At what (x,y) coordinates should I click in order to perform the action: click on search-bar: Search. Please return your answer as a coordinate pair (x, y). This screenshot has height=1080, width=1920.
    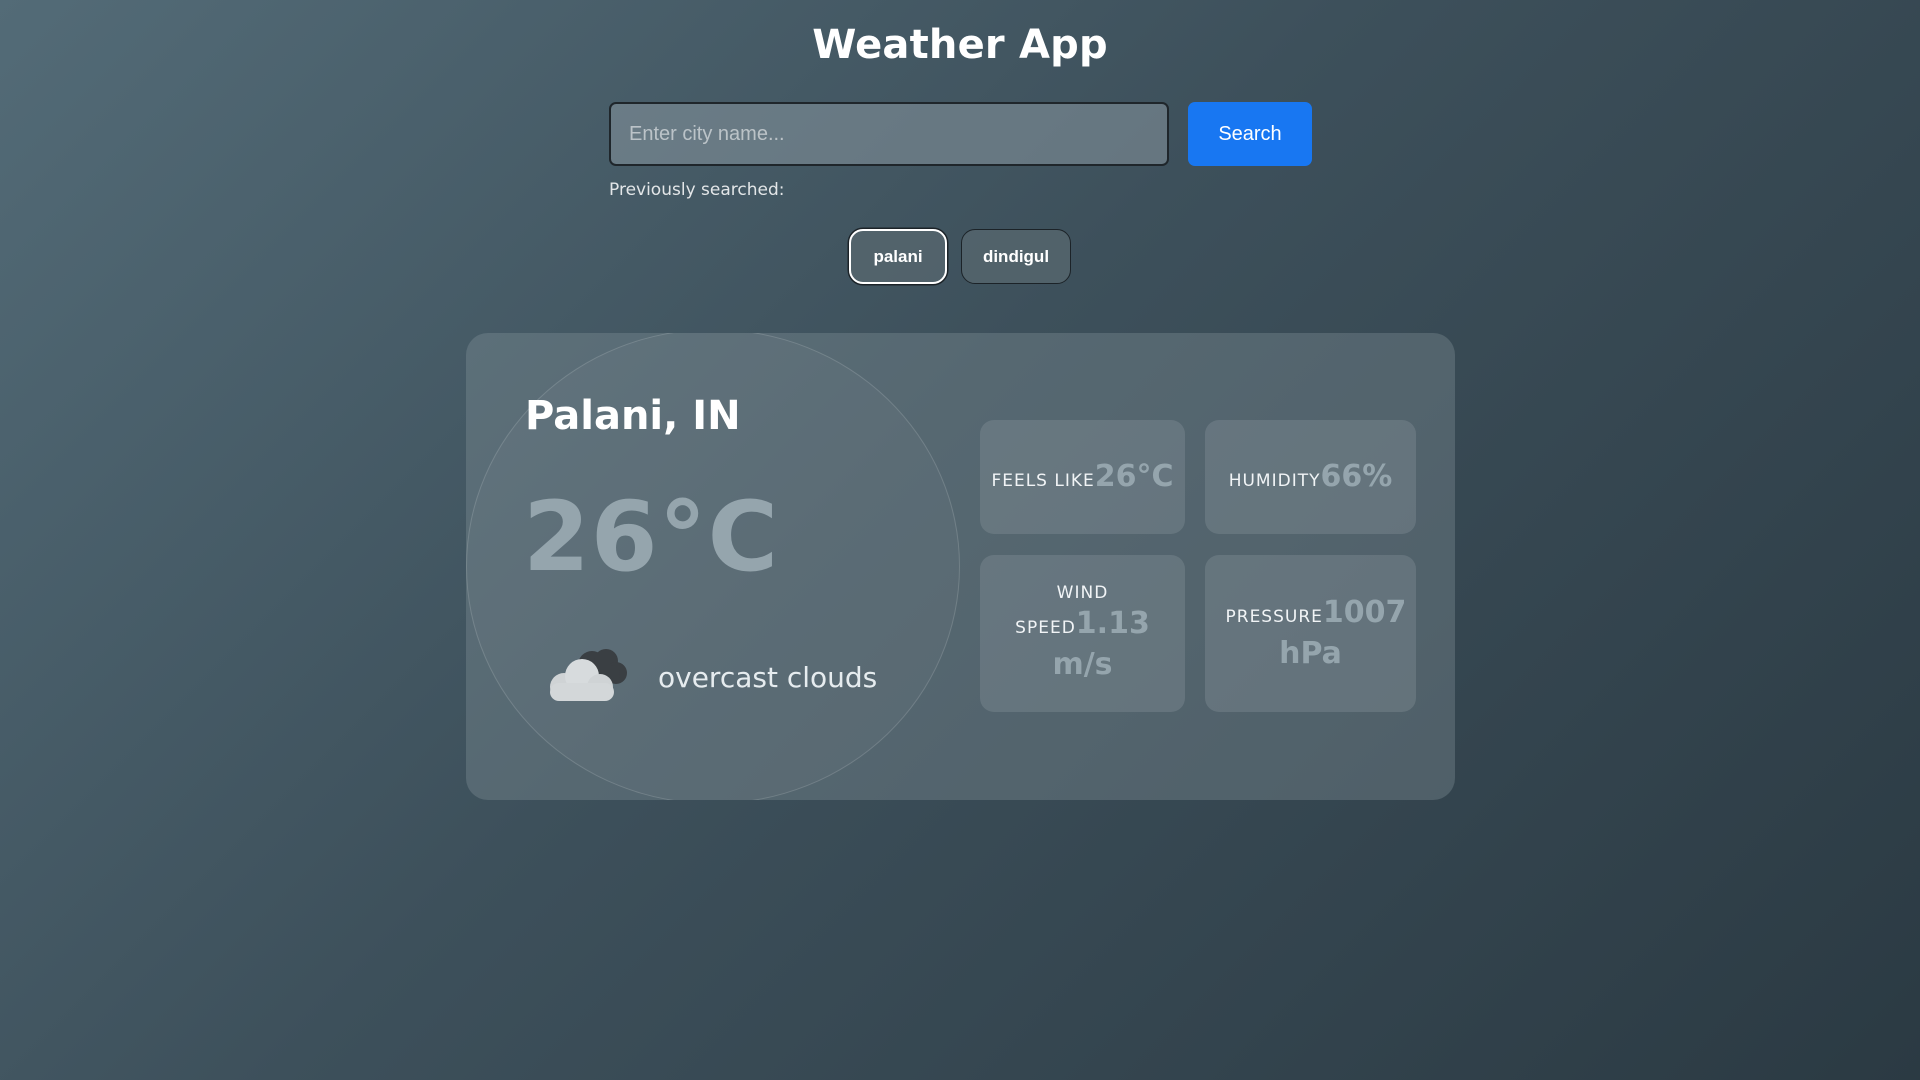
    Looking at the image, I should click on (960, 134).